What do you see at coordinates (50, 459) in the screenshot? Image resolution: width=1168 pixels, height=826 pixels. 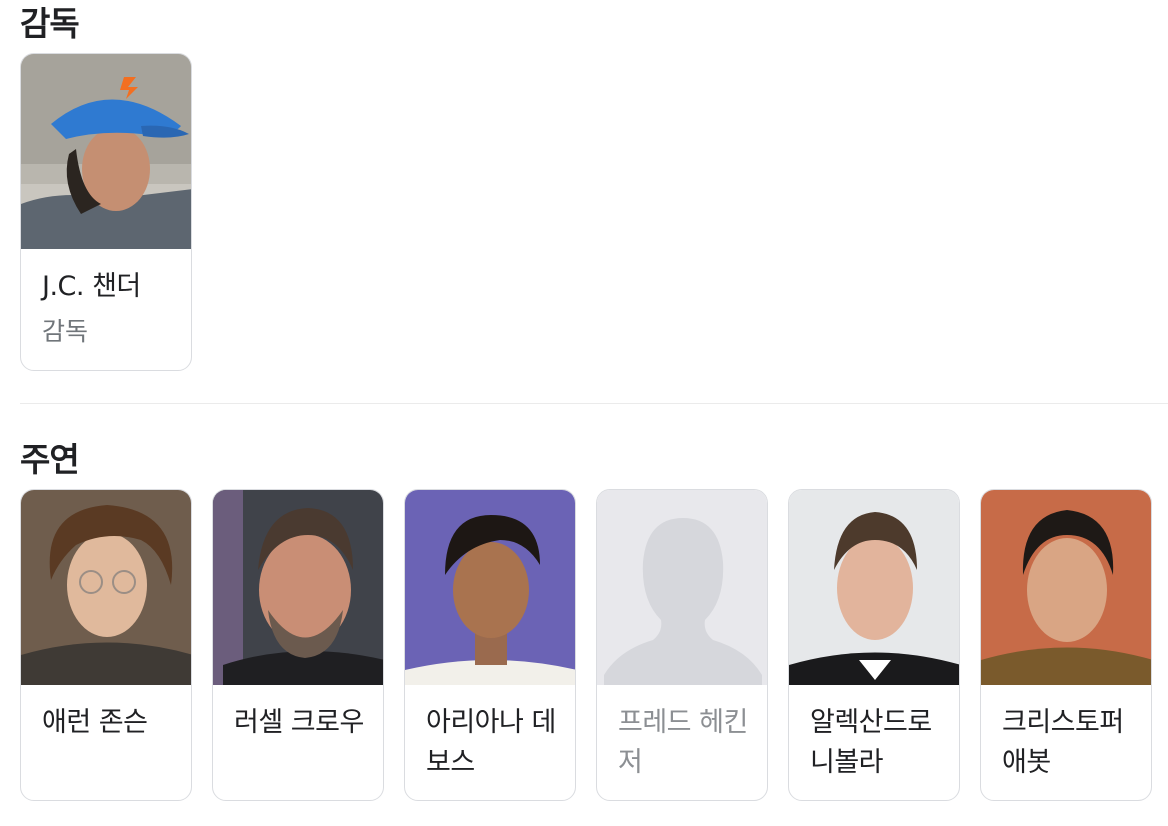 I see `cast-section-title: 주연` at bounding box center [50, 459].